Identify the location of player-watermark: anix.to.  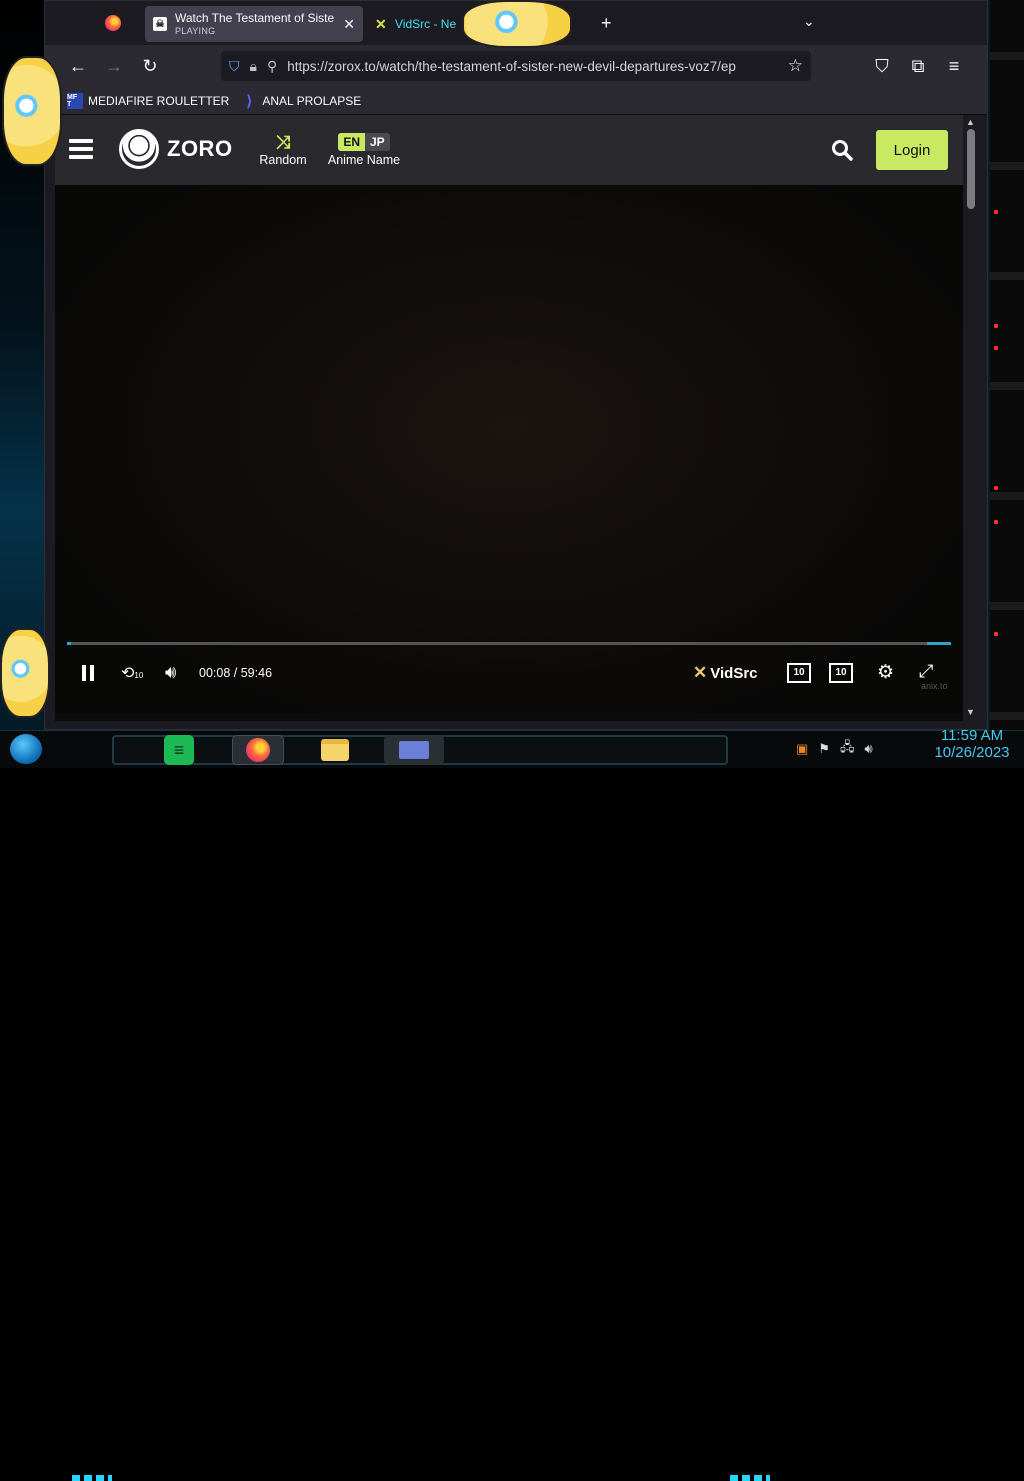
(934, 686).